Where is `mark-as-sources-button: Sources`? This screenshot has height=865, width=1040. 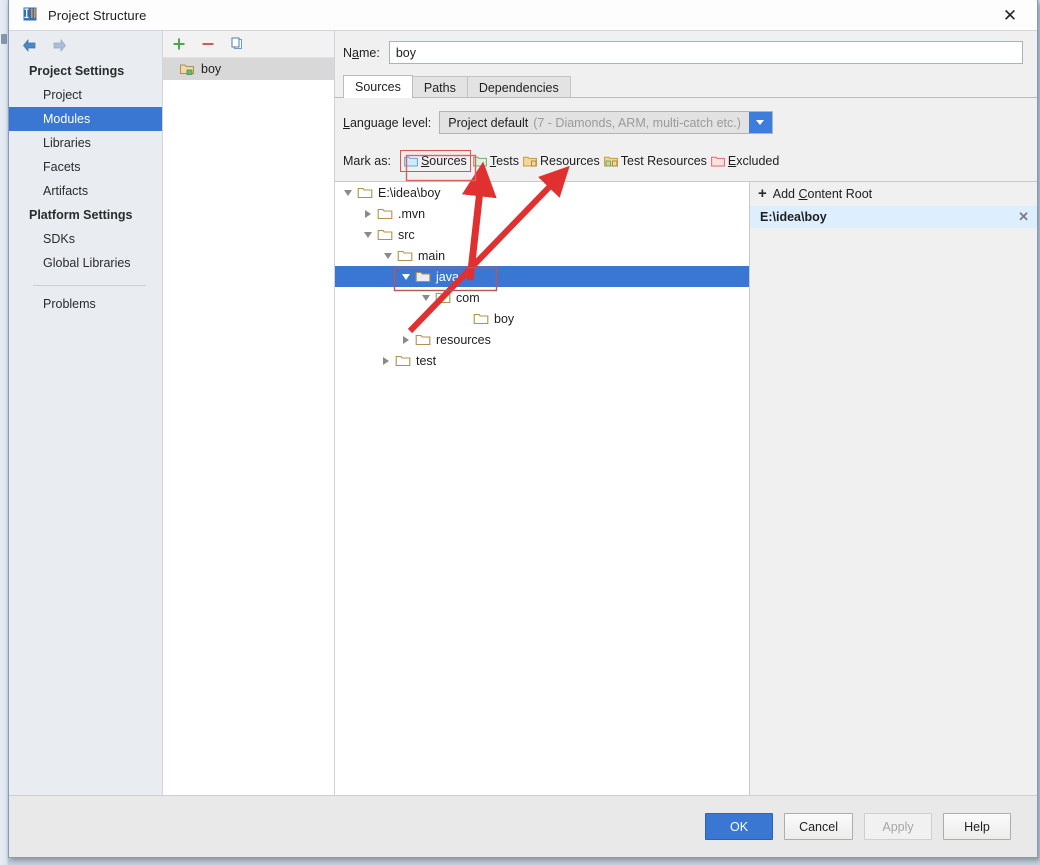
mark-as-sources-button: Sources is located at coordinates (435, 161).